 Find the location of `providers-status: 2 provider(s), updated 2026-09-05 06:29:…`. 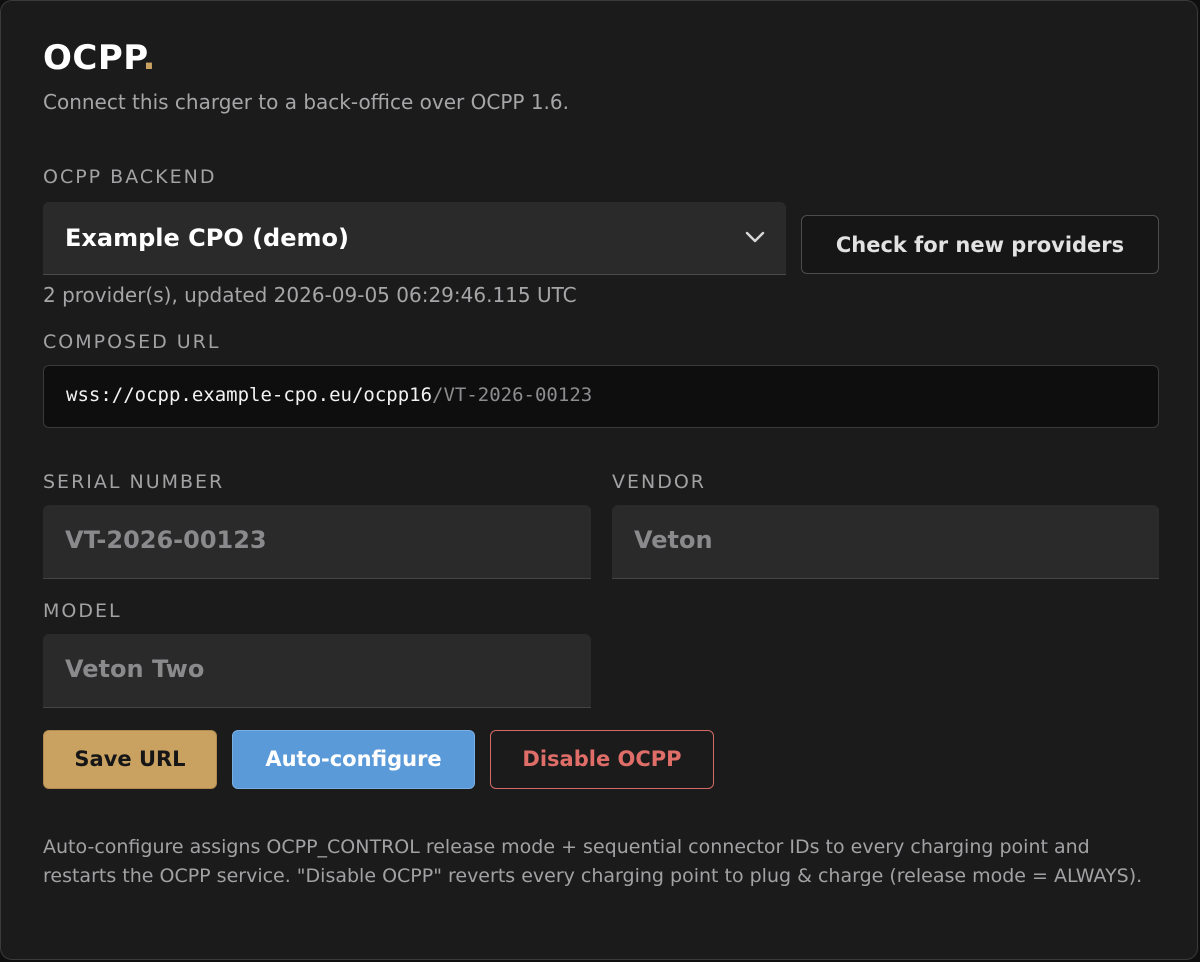

providers-status: 2 provider(s), updated 2026-09-05 06:29:… is located at coordinates (310, 295).